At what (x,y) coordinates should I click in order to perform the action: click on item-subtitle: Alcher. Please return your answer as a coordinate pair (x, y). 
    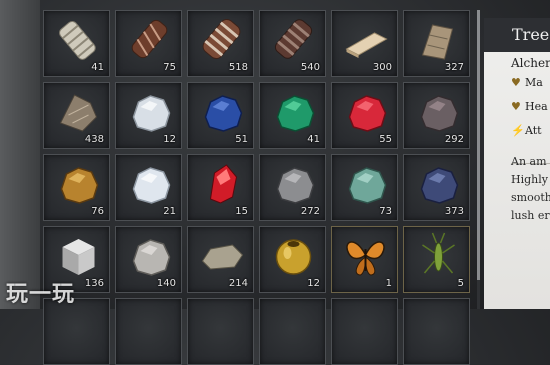
    Looking at the image, I should click on (530, 63).